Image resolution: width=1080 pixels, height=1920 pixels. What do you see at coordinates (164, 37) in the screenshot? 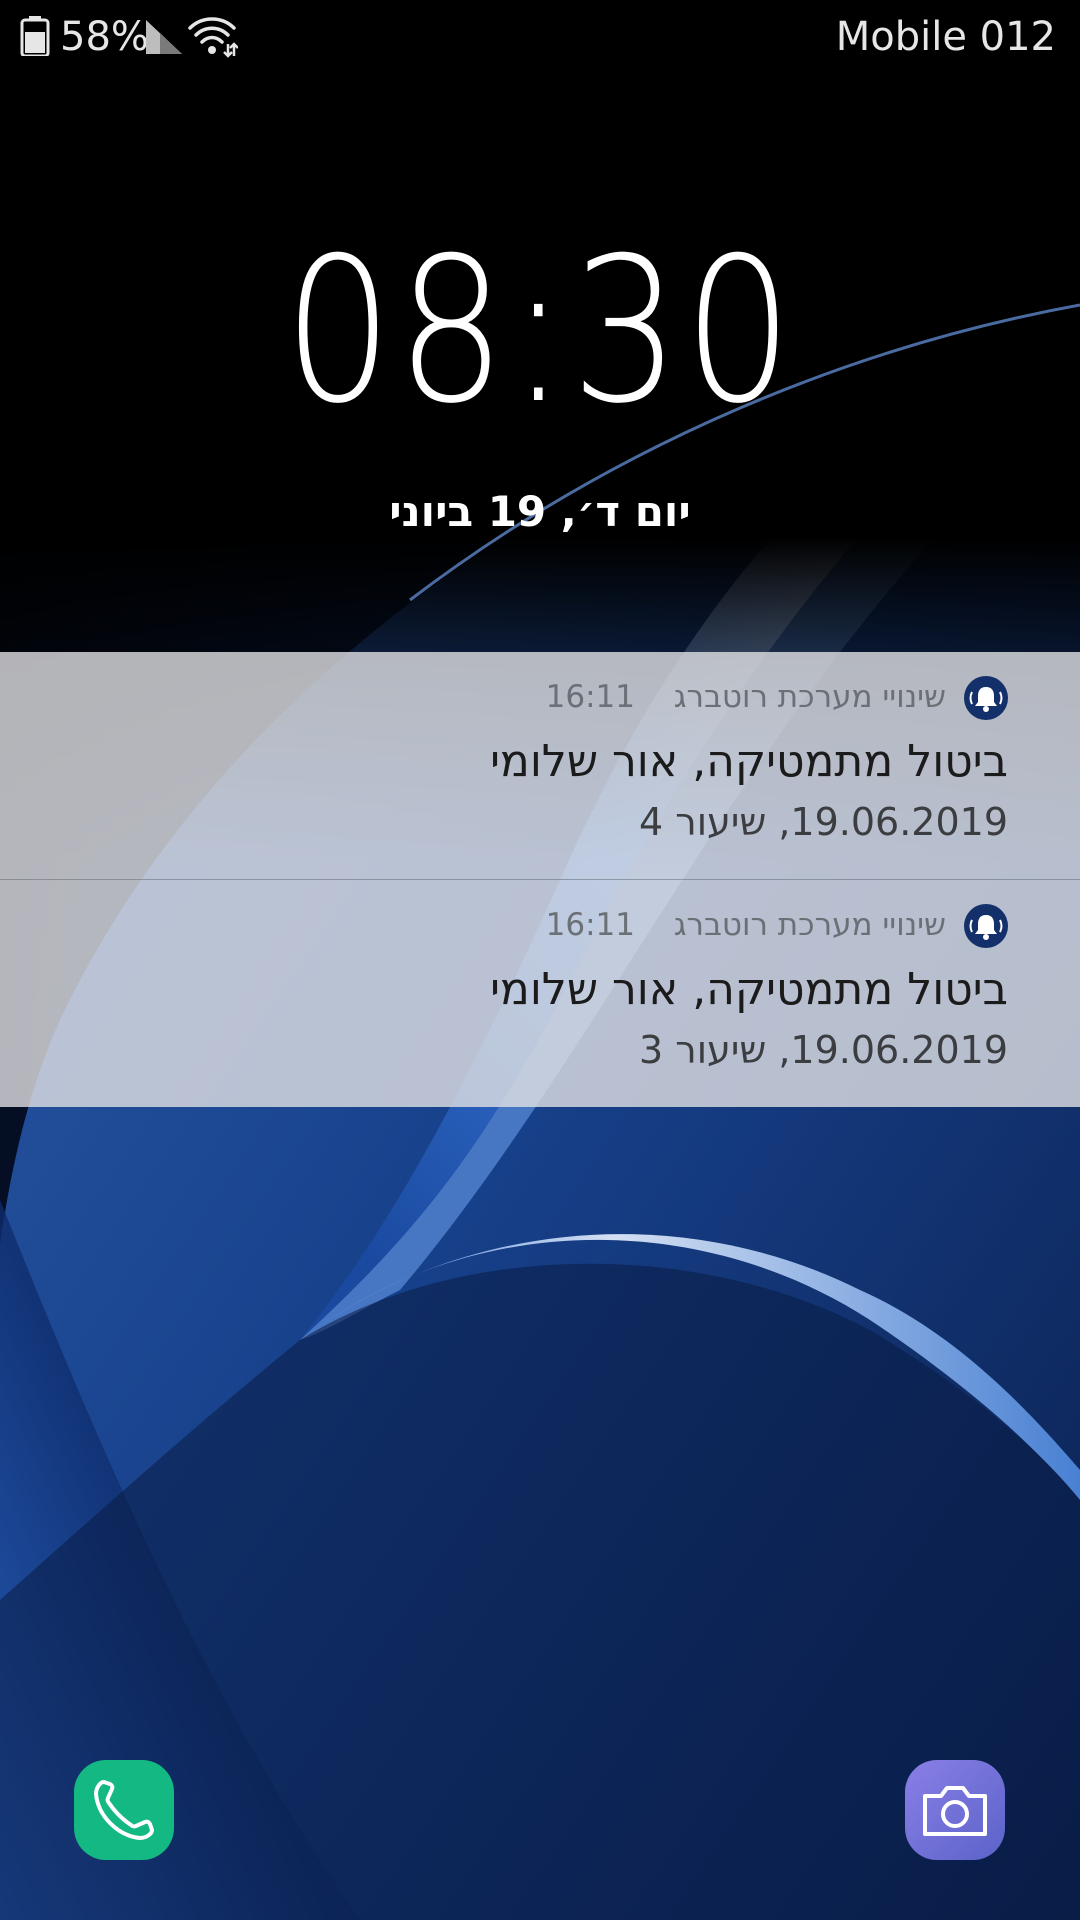
I see `signal-icon` at bounding box center [164, 37].